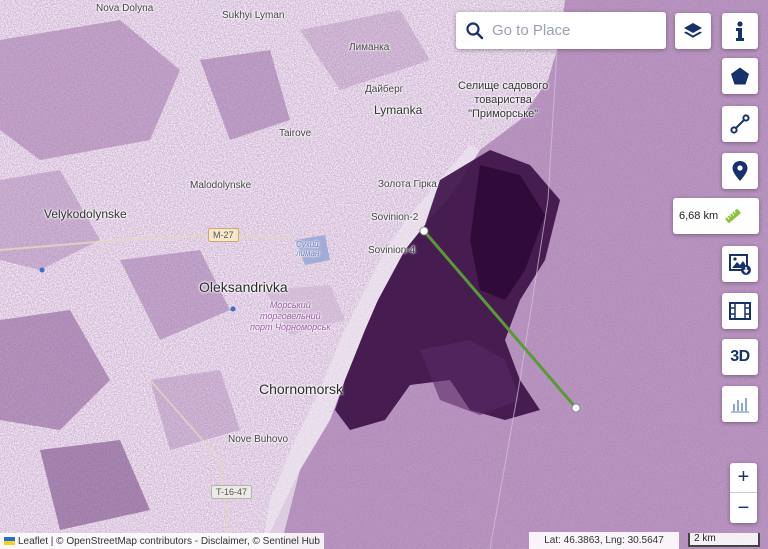 The image size is (768, 549). What do you see at coordinates (424, 231) in the screenshot?
I see `measure-start-point` at bounding box center [424, 231].